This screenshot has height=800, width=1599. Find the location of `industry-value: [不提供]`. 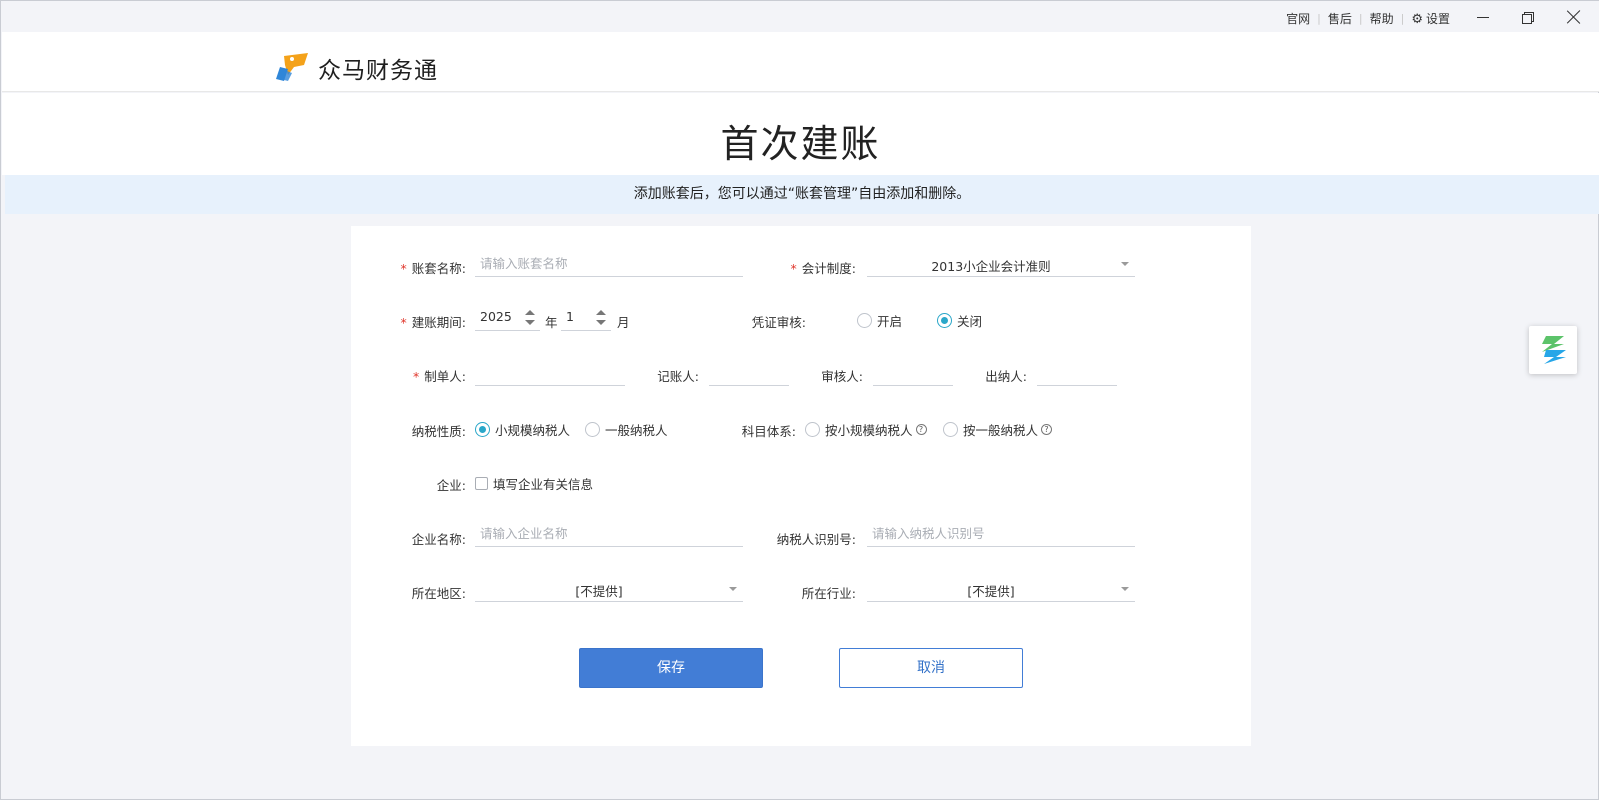

industry-value: [不提供] is located at coordinates (991, 591).